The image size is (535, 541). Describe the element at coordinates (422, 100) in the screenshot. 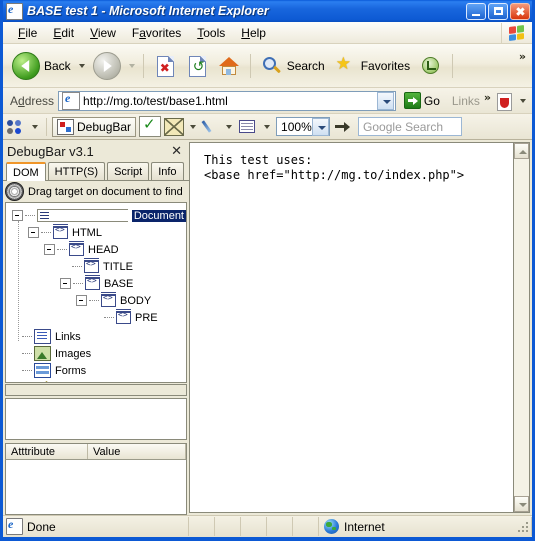

I see `go-button: Go` at that location.